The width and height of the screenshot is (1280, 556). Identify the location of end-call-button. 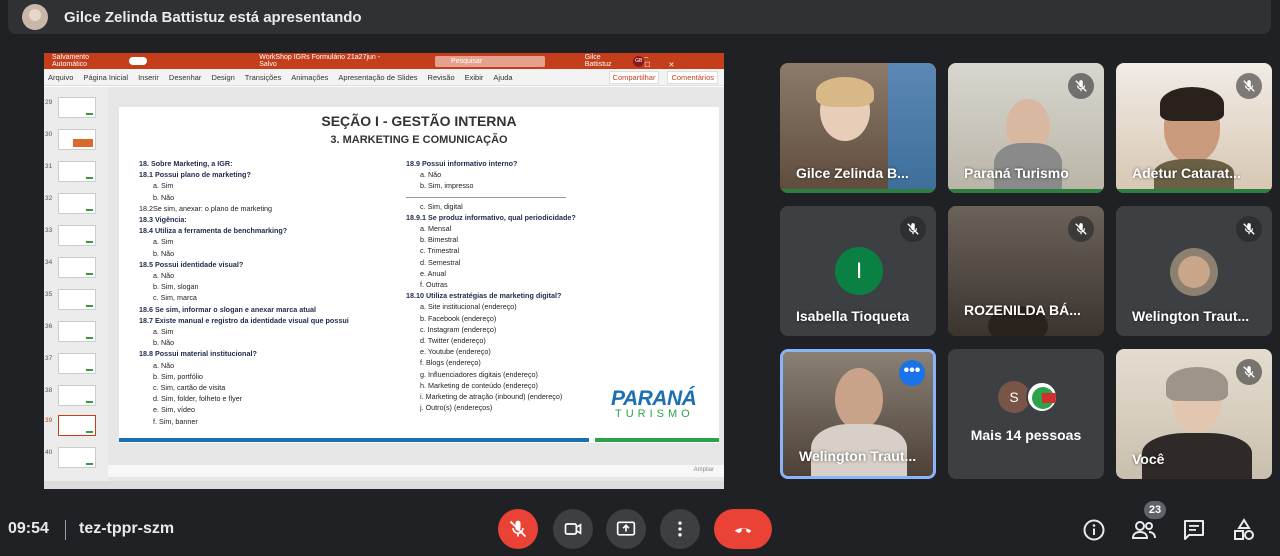
(743, 529).